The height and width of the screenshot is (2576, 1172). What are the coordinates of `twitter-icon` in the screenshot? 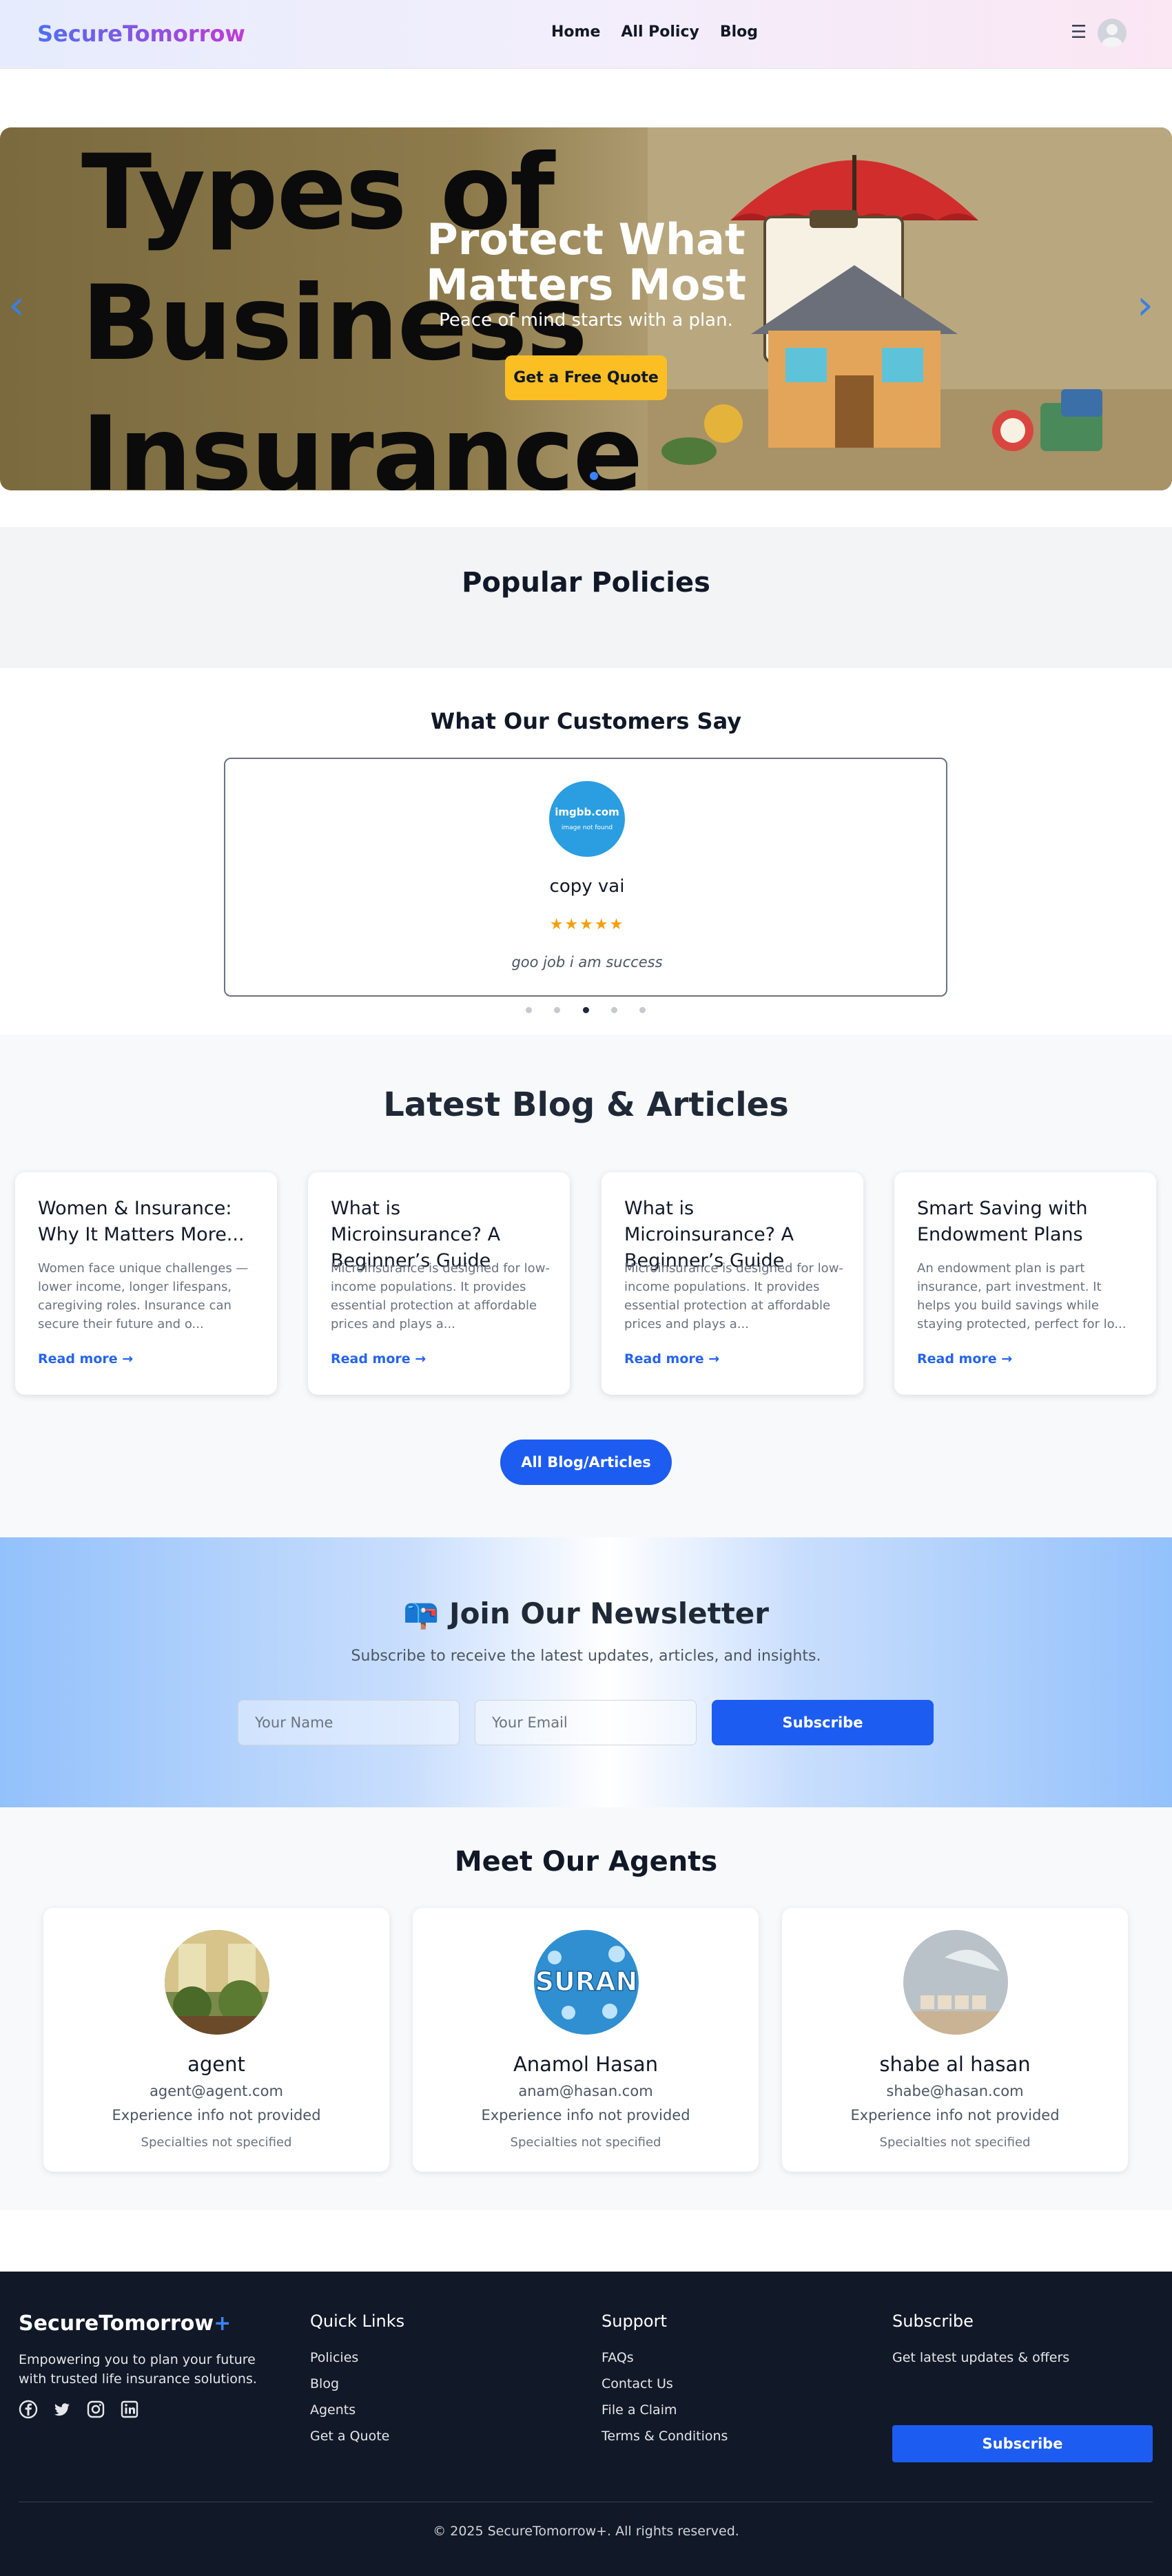 It's located at (62, 2409).